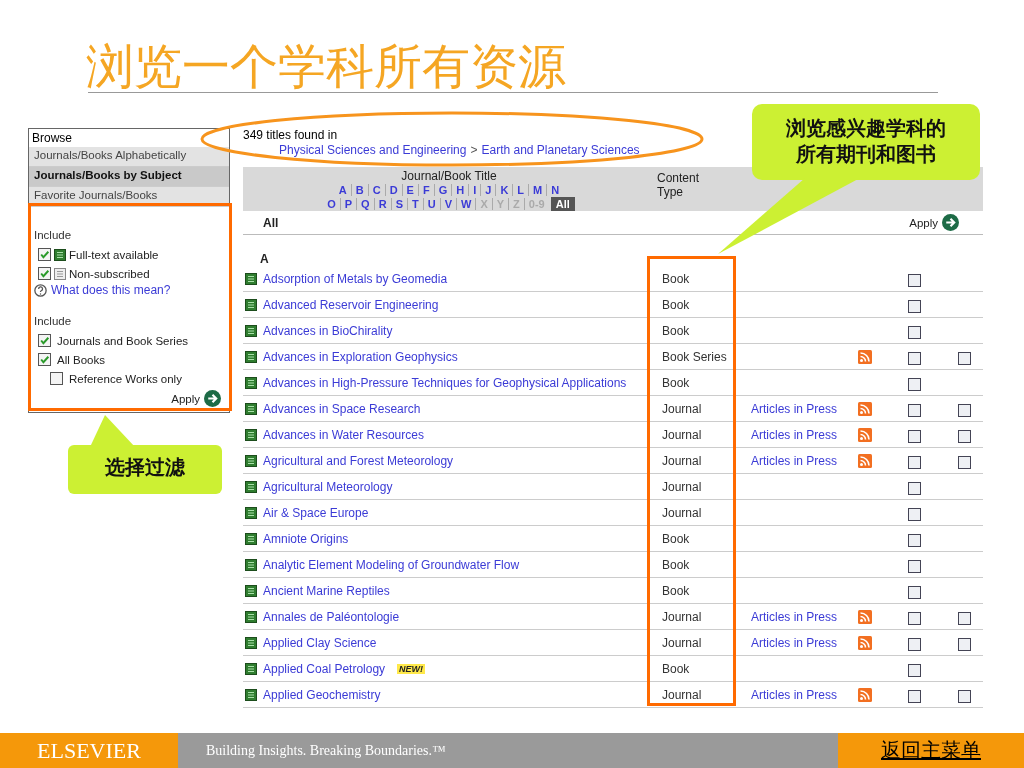 Image resolution: width=1024 pixels, height=768 pixels. What do you see at coordinates (537, 190) in the screenshot?
I see `letter-link: M` at bounding box center [537, 190].